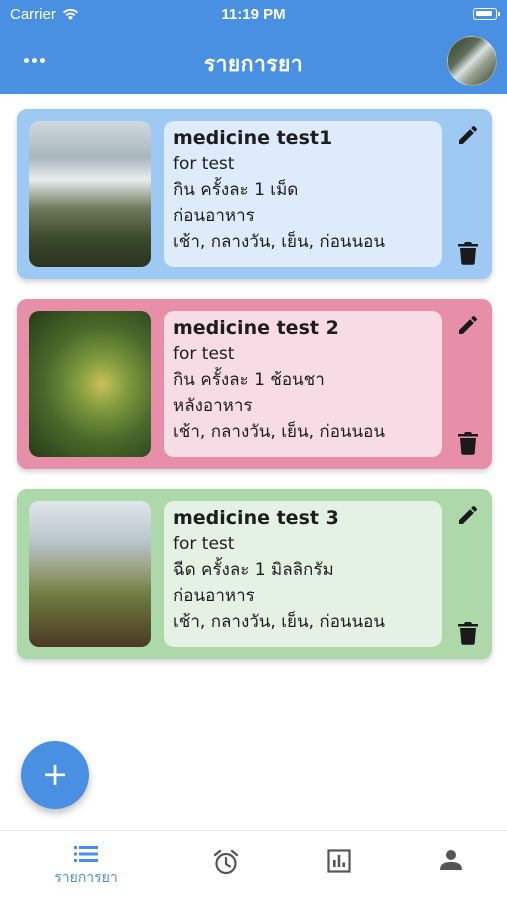 This screenshot has width=507, height=900. I want to click on medicine-dosage: กิน ครั้งละ 1 ช้อนชา, so click(249, 380).